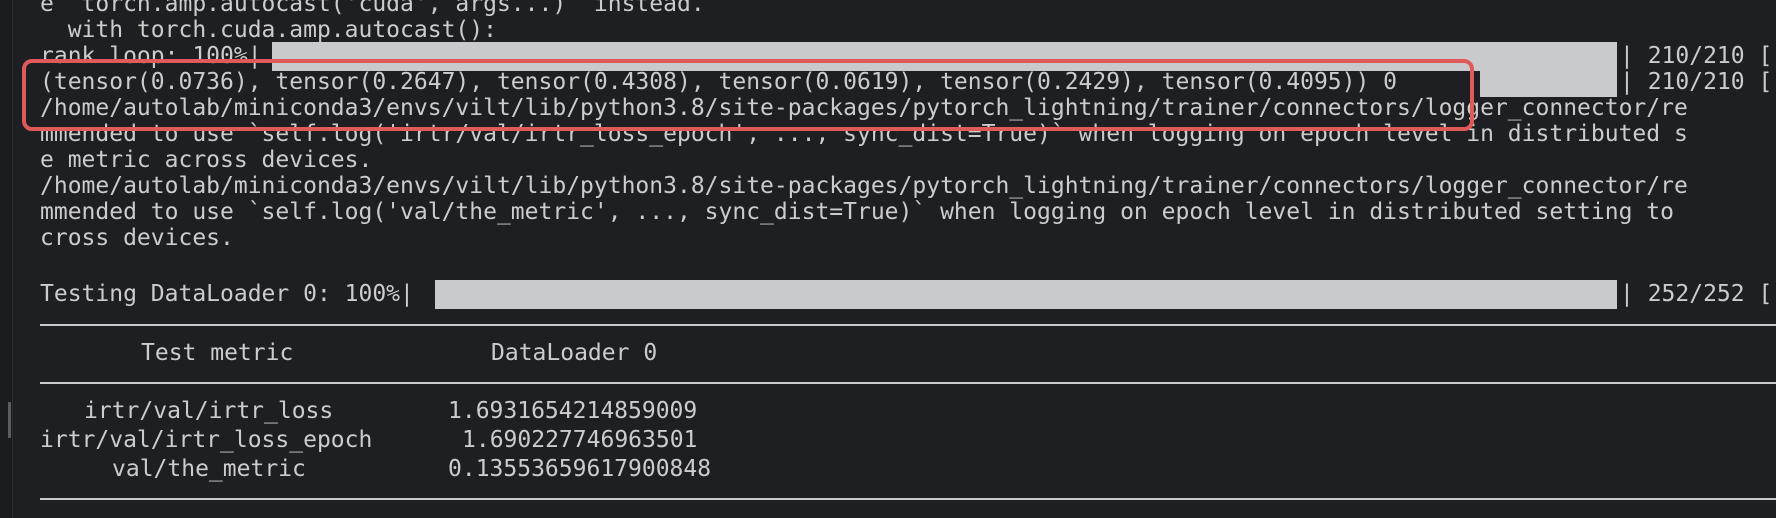  I want to click on testing-progress-count: | 252/252 [, so click(1696, 294).